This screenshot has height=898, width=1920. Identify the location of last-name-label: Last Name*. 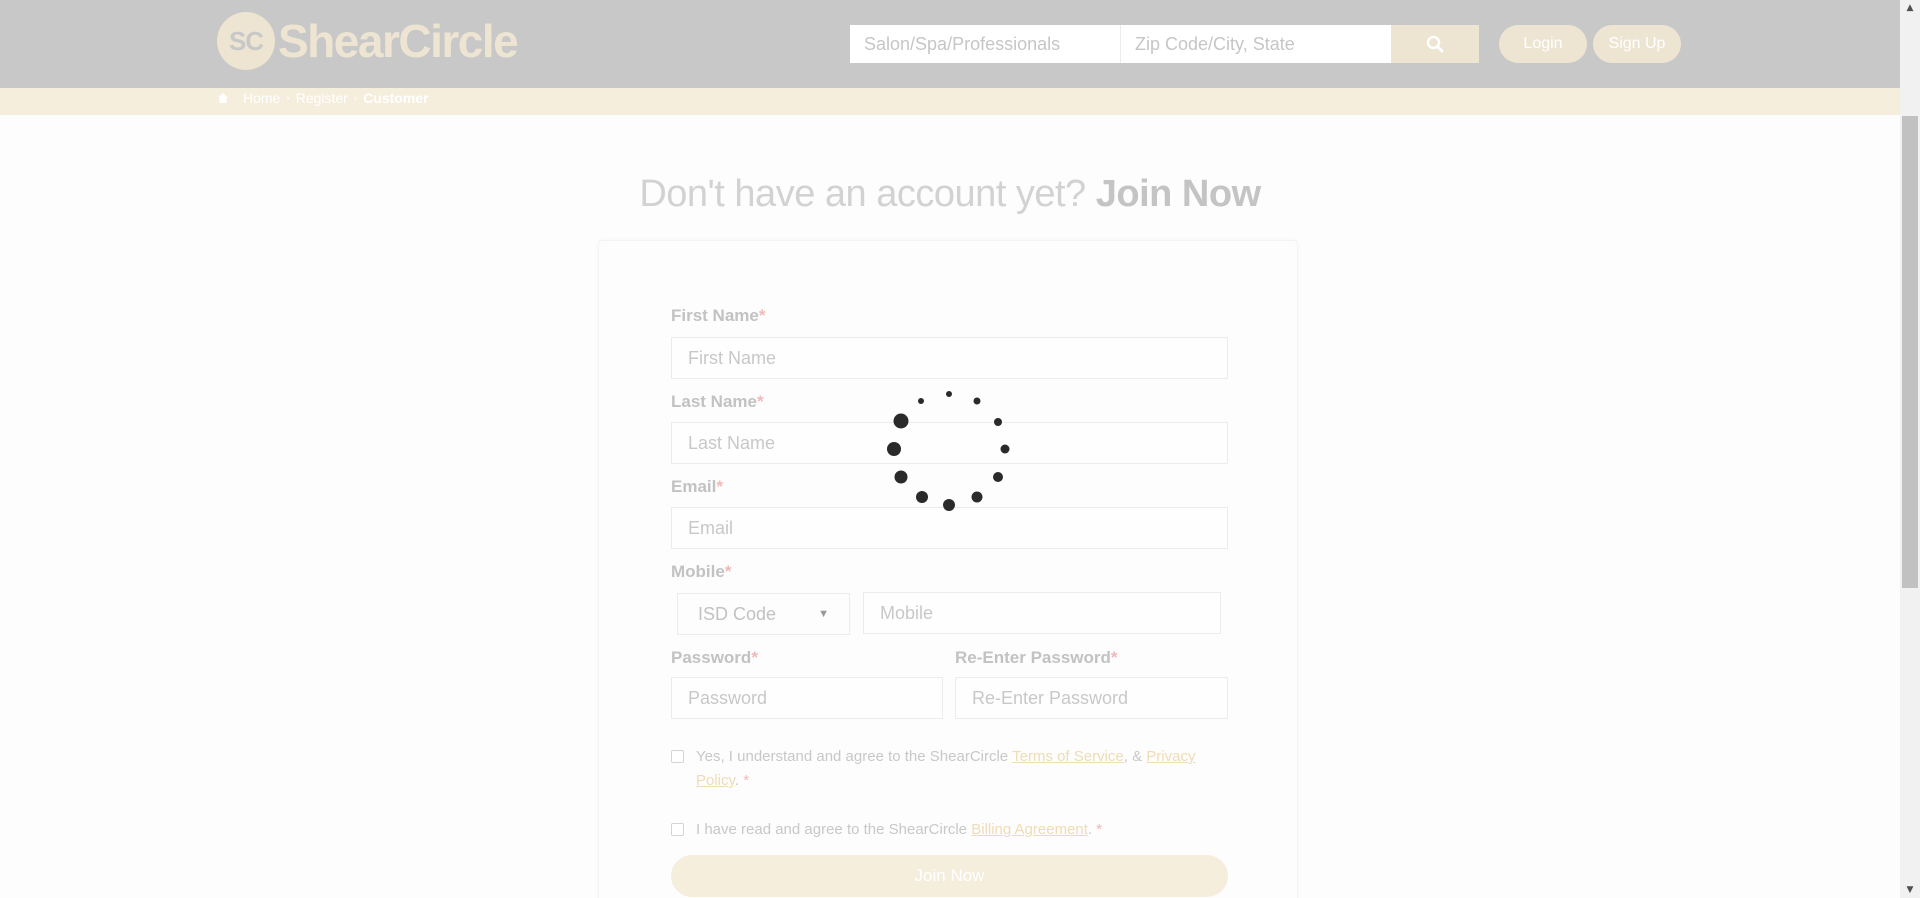
(717, 401).